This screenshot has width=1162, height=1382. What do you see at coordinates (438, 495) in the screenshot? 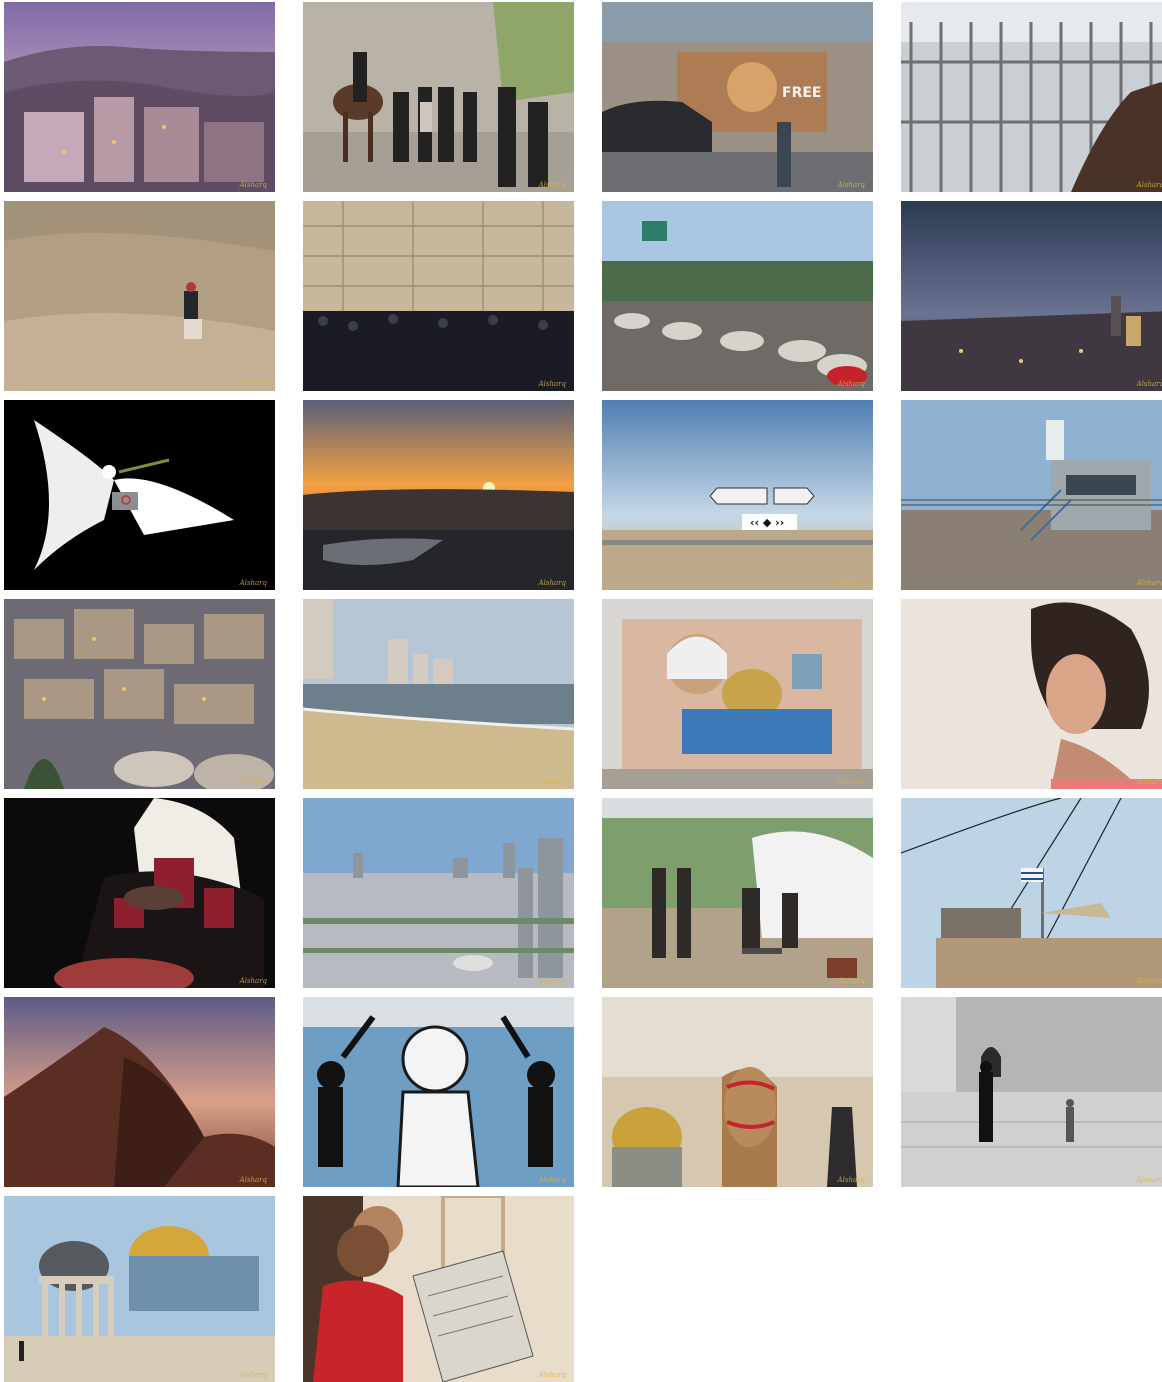
I see `photo-thumbnail-dead-sea-sunset: Alsharq` at bounding box center [438, 495].